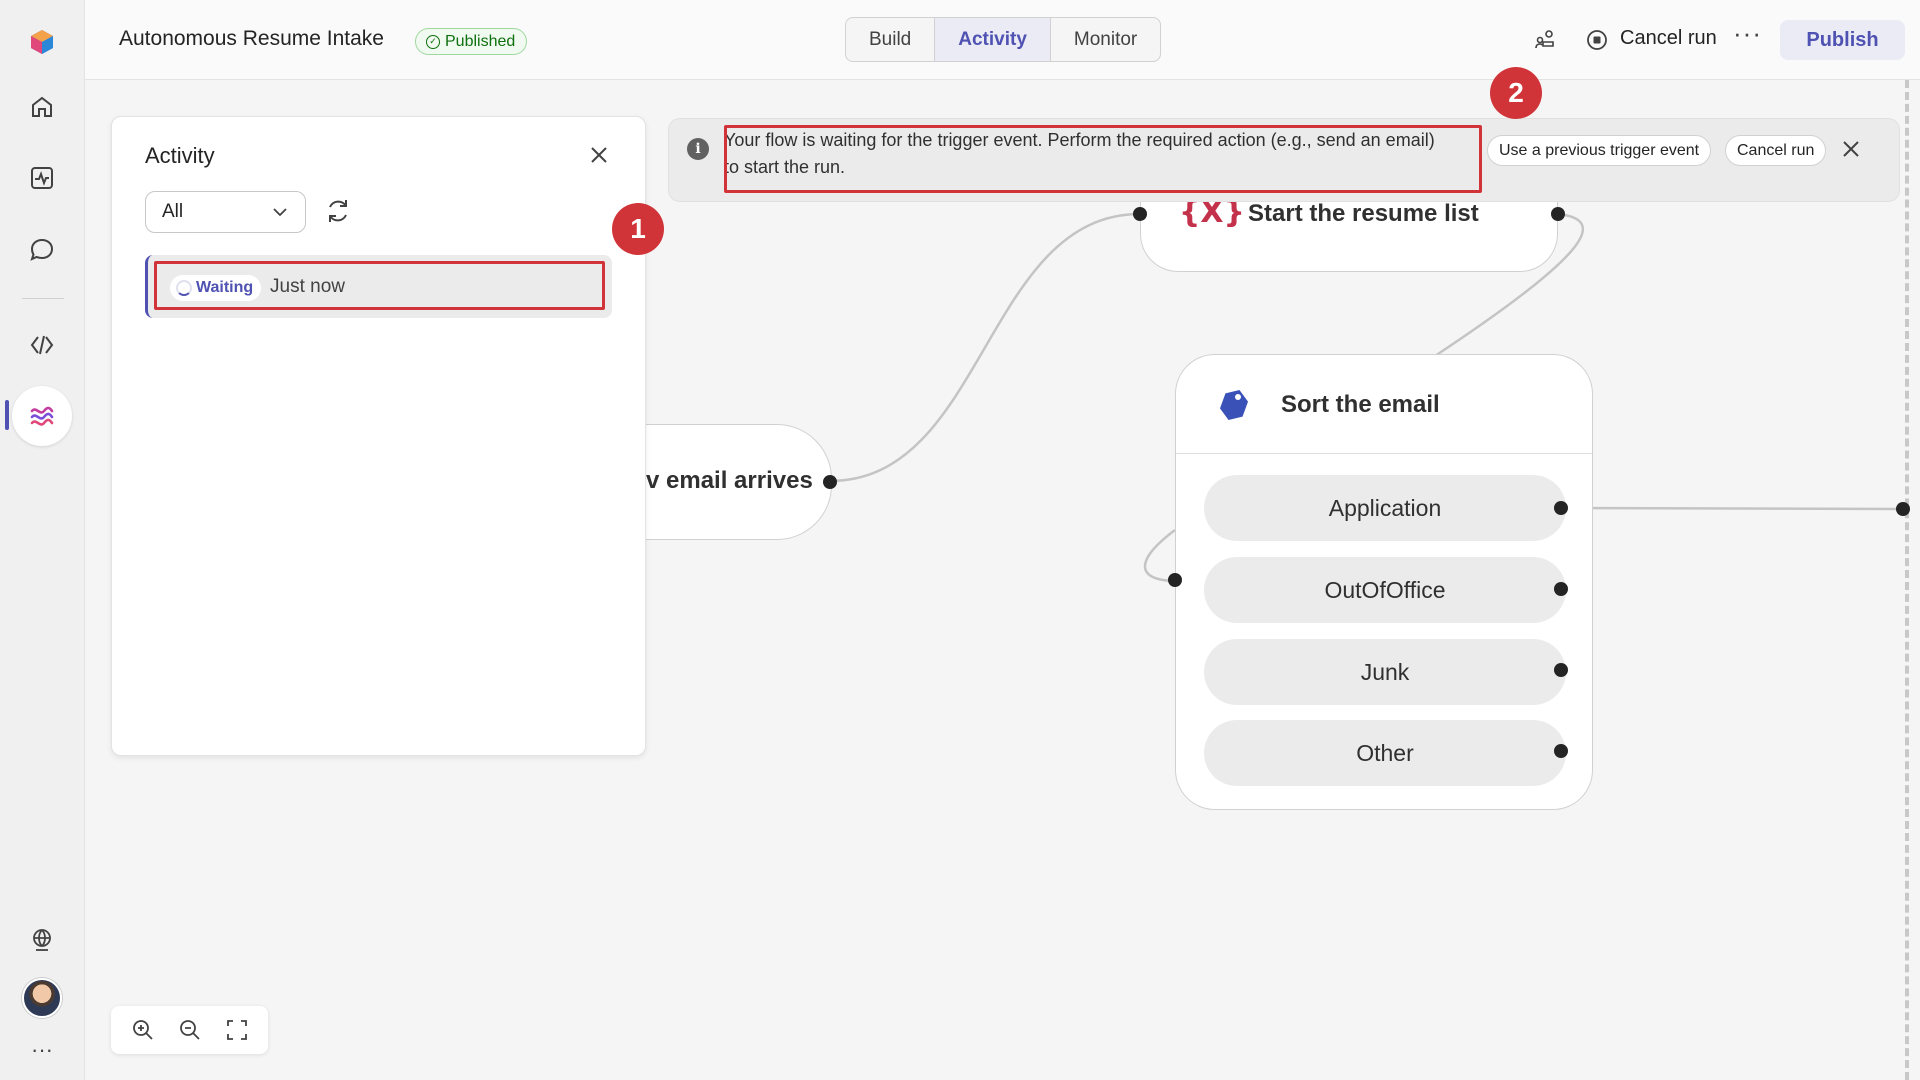 Image resolution: width=1920 pixels, height=1080 pixels. What do you see at coordinates (1385, 590) in the screenshot?
I see `branch-outofoffice: OutOfOffice` at bounding box center [1385, 590].